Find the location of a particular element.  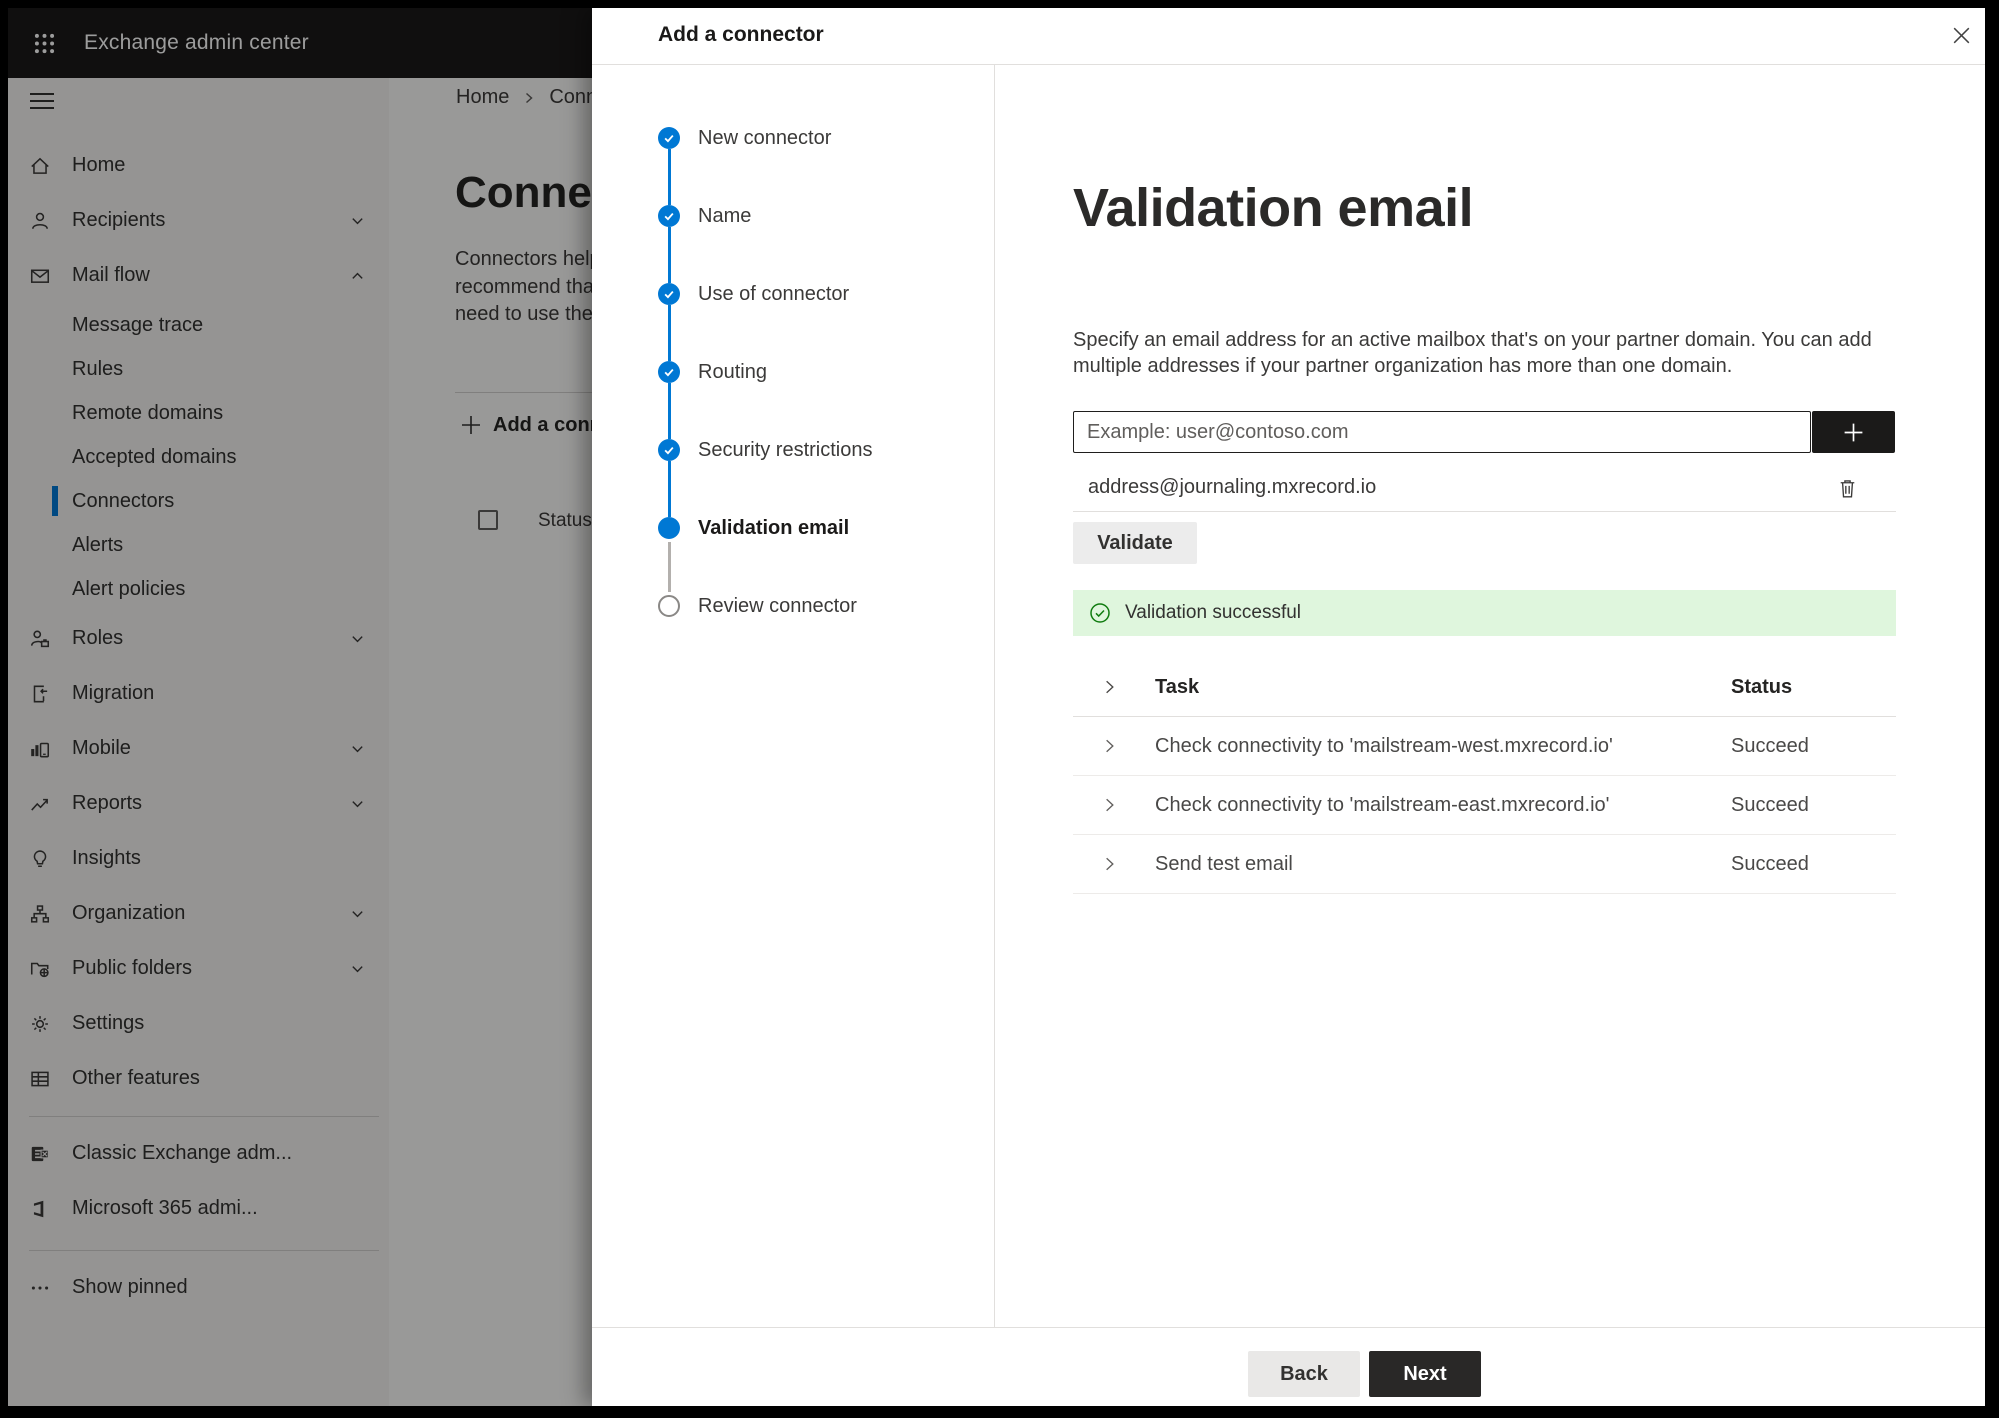

task-column-header: Task is located at coordinates (1177, 686).